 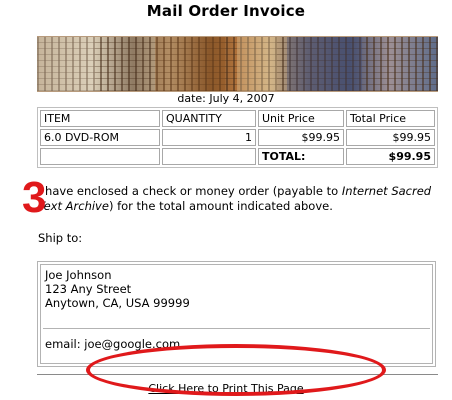 I want to click on table-row: 6.0 DVD-ROM 1 $99.95 $99.95, so click(x=237, y=137).